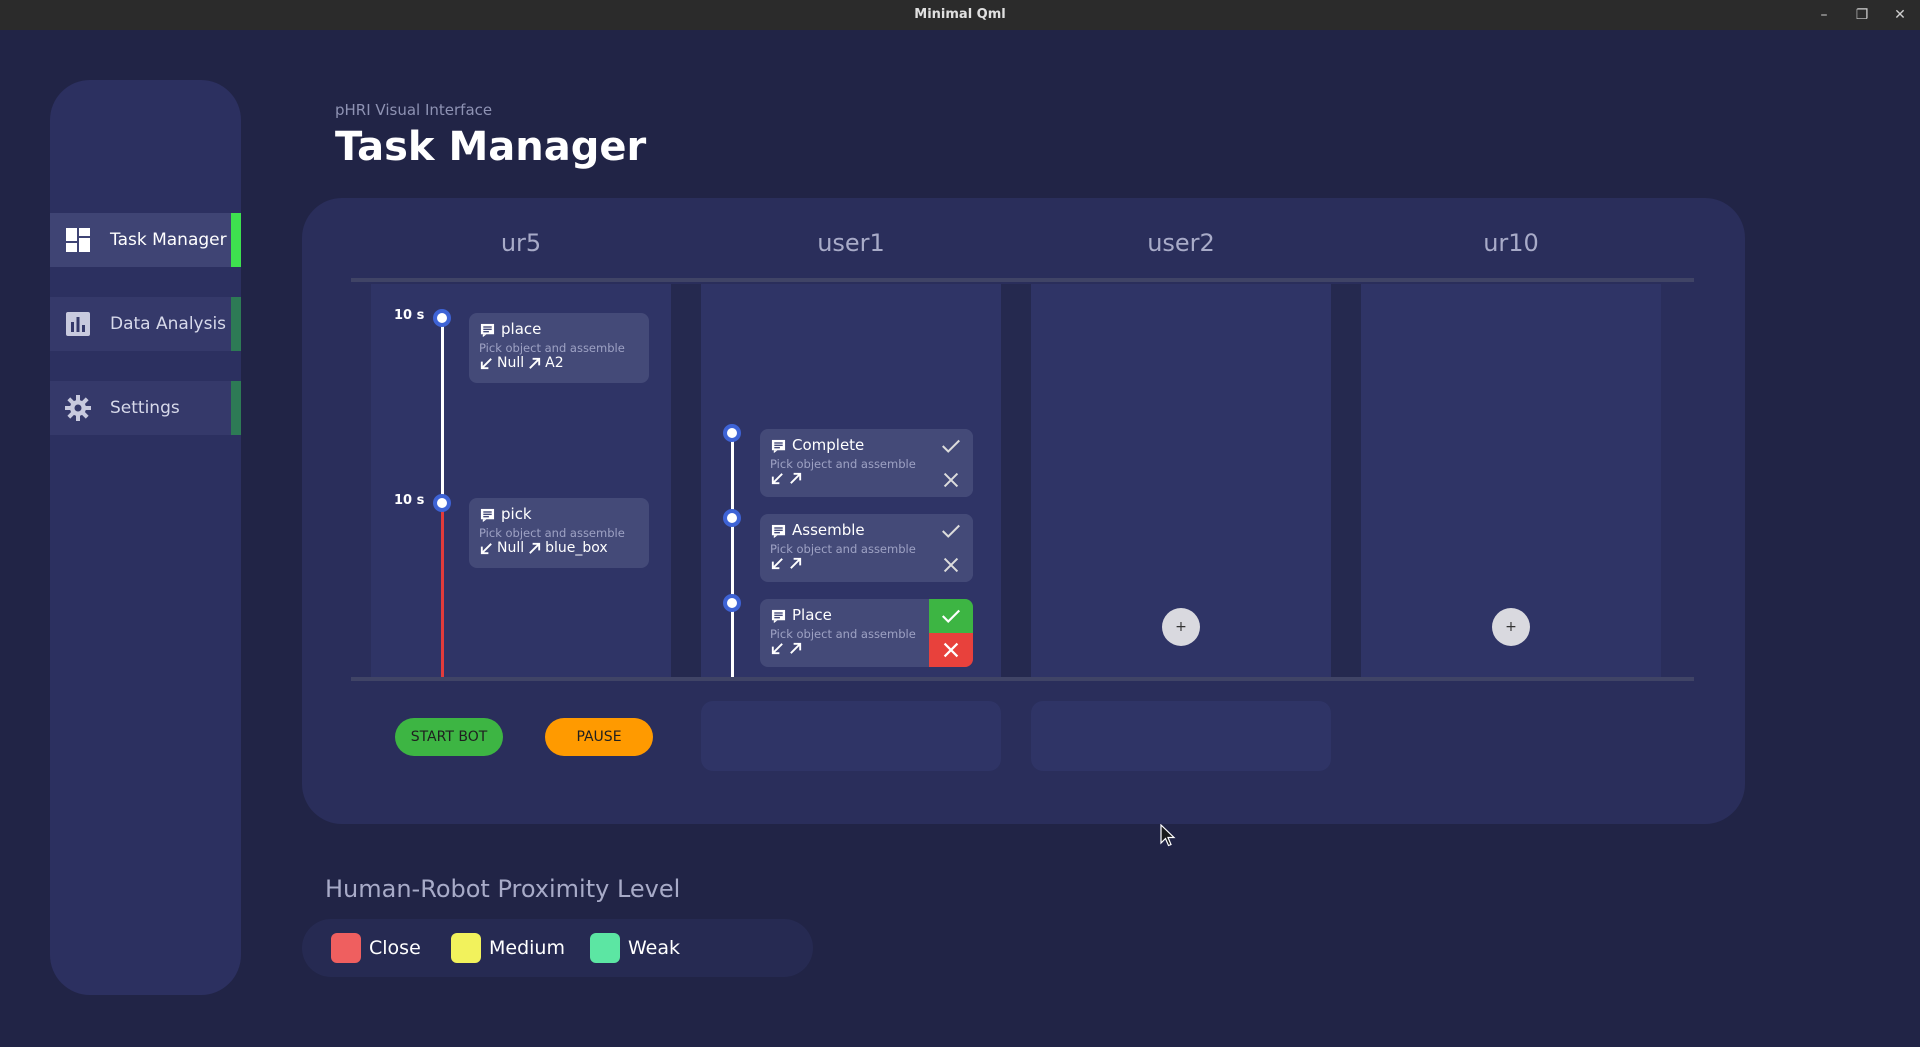 This screenshot has height=1047, width=1920. What do you see at coordinates (1511, 627) in the screenshot?
I see `add-task-button-ur10: +` at bounding box center [1511, 627].